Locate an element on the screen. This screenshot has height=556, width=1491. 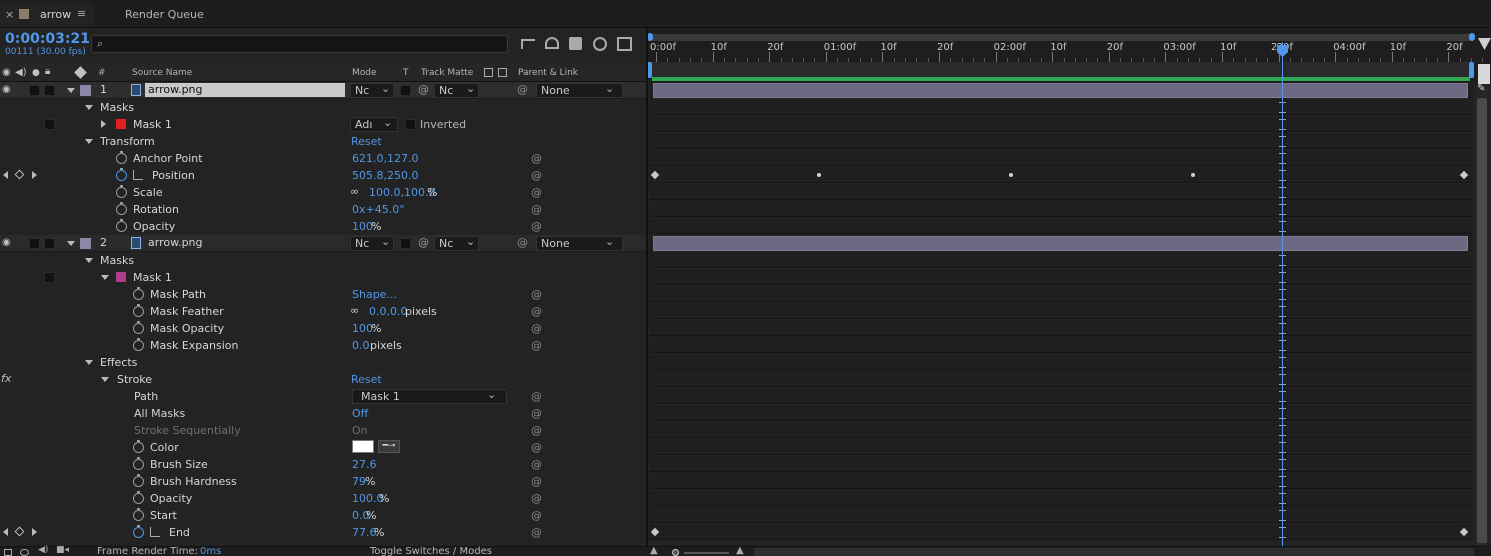
tab-render-queue: Render Queue is located at coordinates (164, 15).